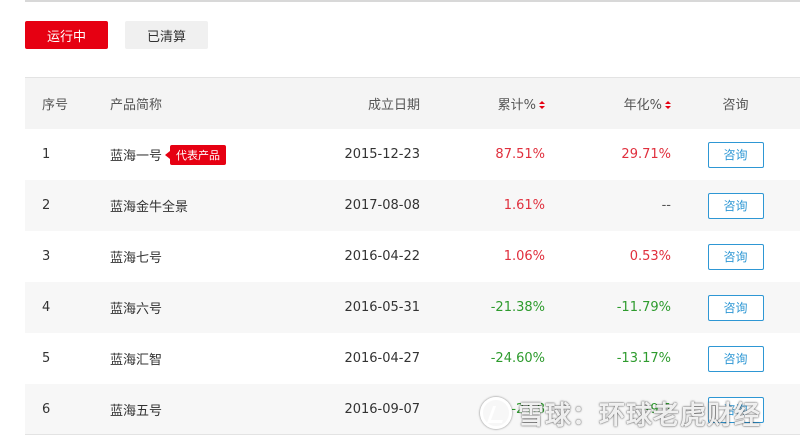 This screenshot has height=436, width=800. What do you see at coordinates (46, 307) in the screenshot?
I see `row-index: 4` at bounding box center [46, 307].